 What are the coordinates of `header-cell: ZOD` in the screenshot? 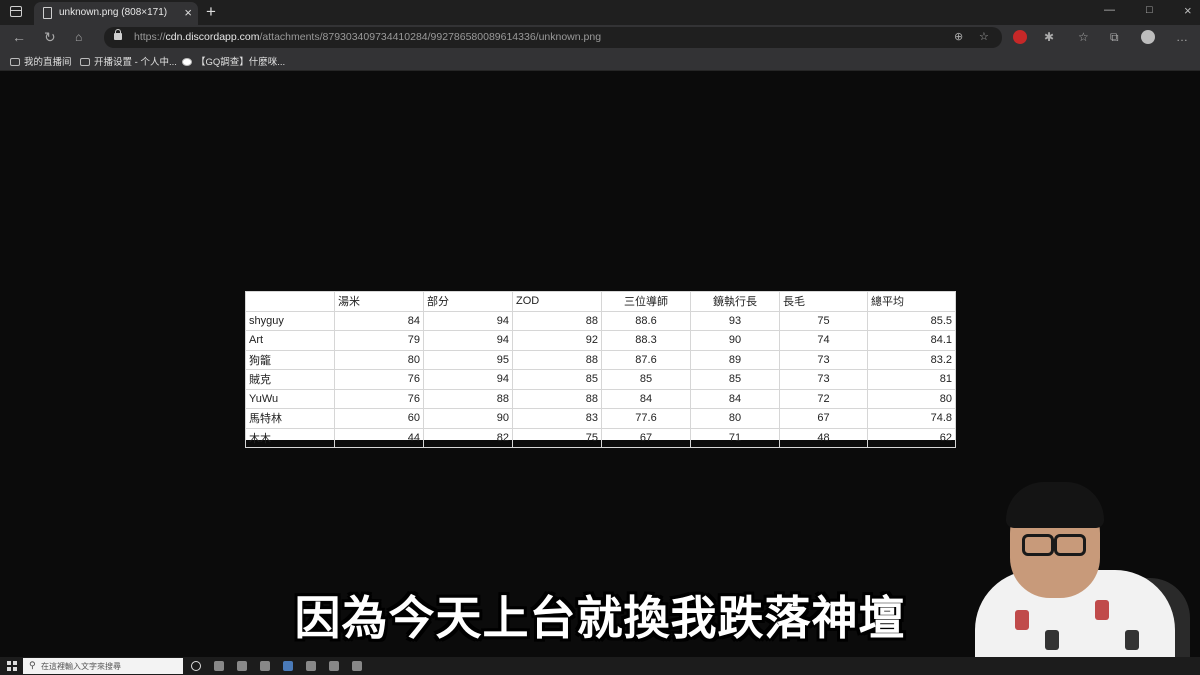 It's located at (557, 301).